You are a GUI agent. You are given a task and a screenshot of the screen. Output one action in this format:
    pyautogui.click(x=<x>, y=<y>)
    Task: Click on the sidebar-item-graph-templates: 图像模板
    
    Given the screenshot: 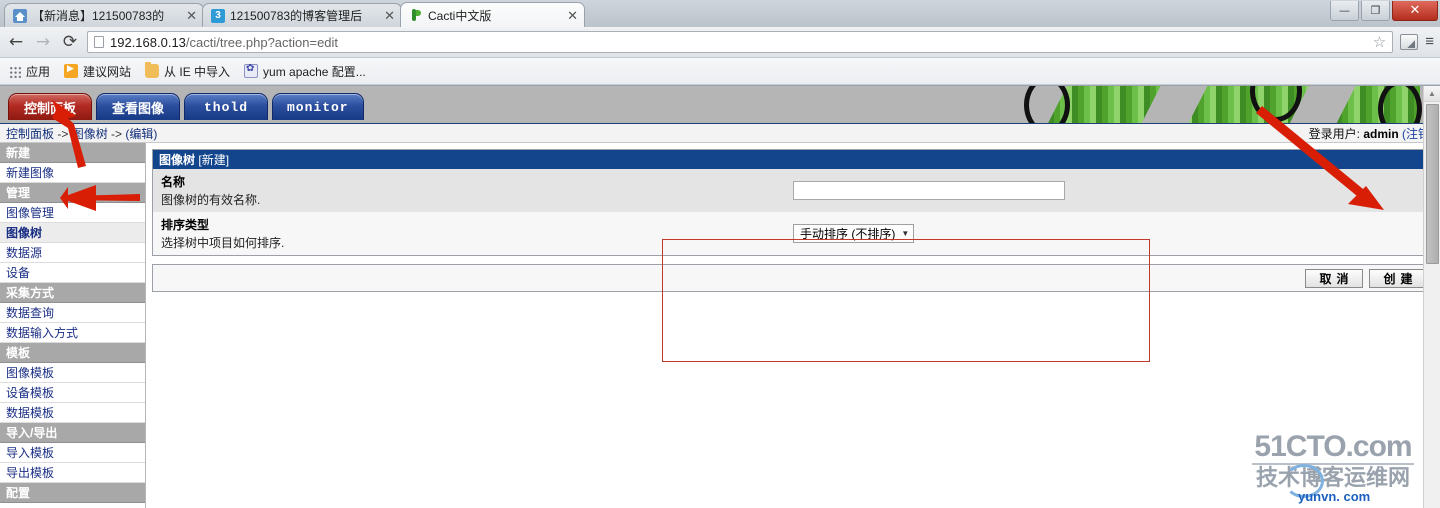 What is the action you would take?
    pyautogui.click(x=72, y=373)
    